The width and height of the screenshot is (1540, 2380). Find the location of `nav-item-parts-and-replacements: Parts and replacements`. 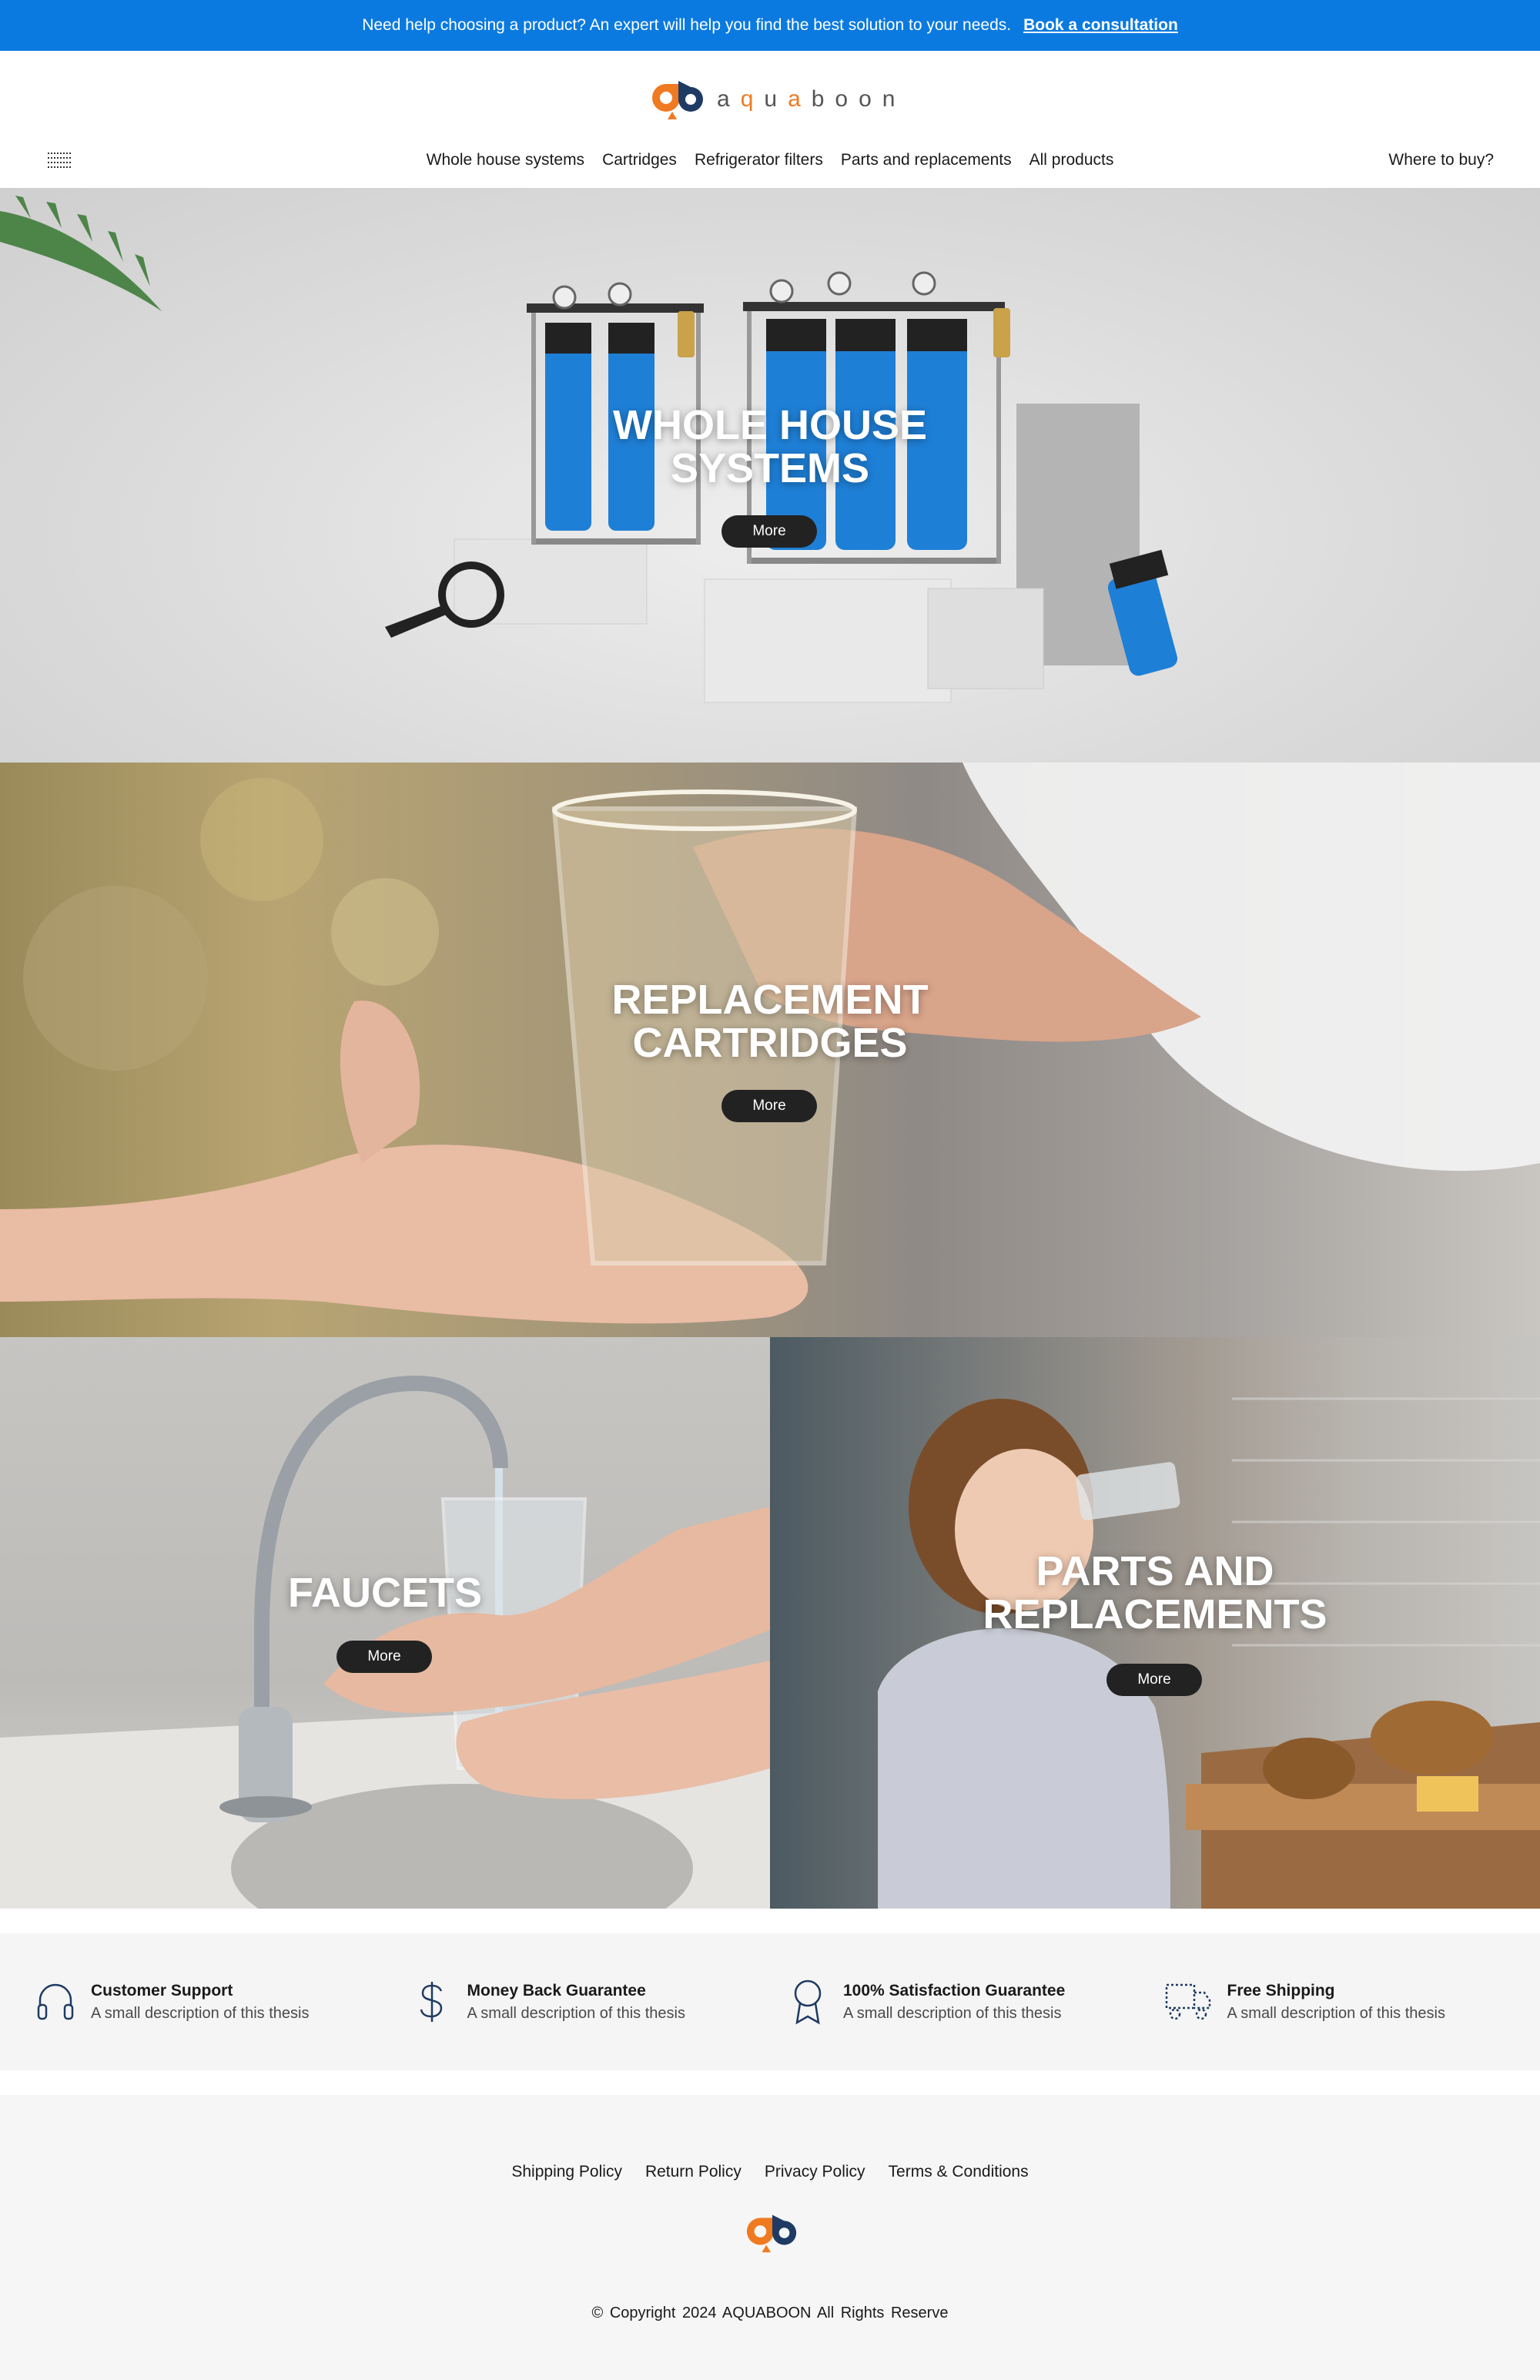

nav-item-parts-and-replacements: Parts and replacements is located at coordinates (927, 160).